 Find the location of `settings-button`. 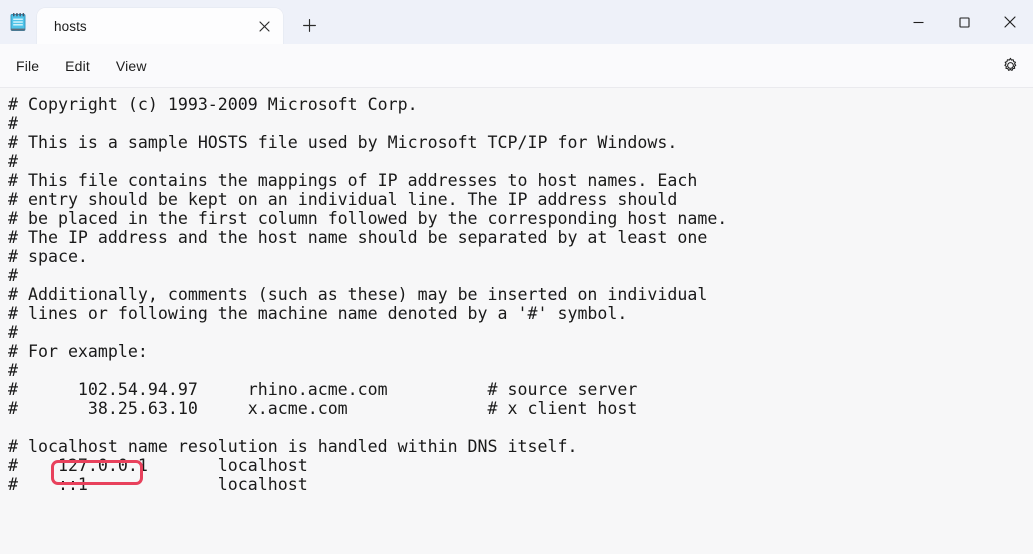

settings-button is located at coordinates (1010, 66).